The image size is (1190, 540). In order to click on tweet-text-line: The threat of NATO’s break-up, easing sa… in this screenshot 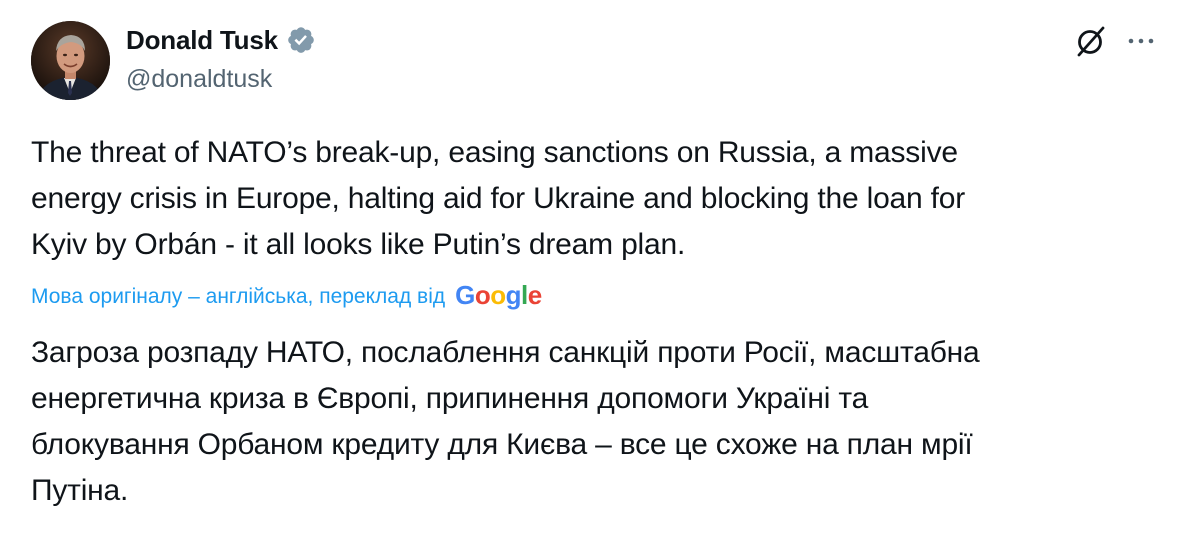, I will do `click(494, 152)`.